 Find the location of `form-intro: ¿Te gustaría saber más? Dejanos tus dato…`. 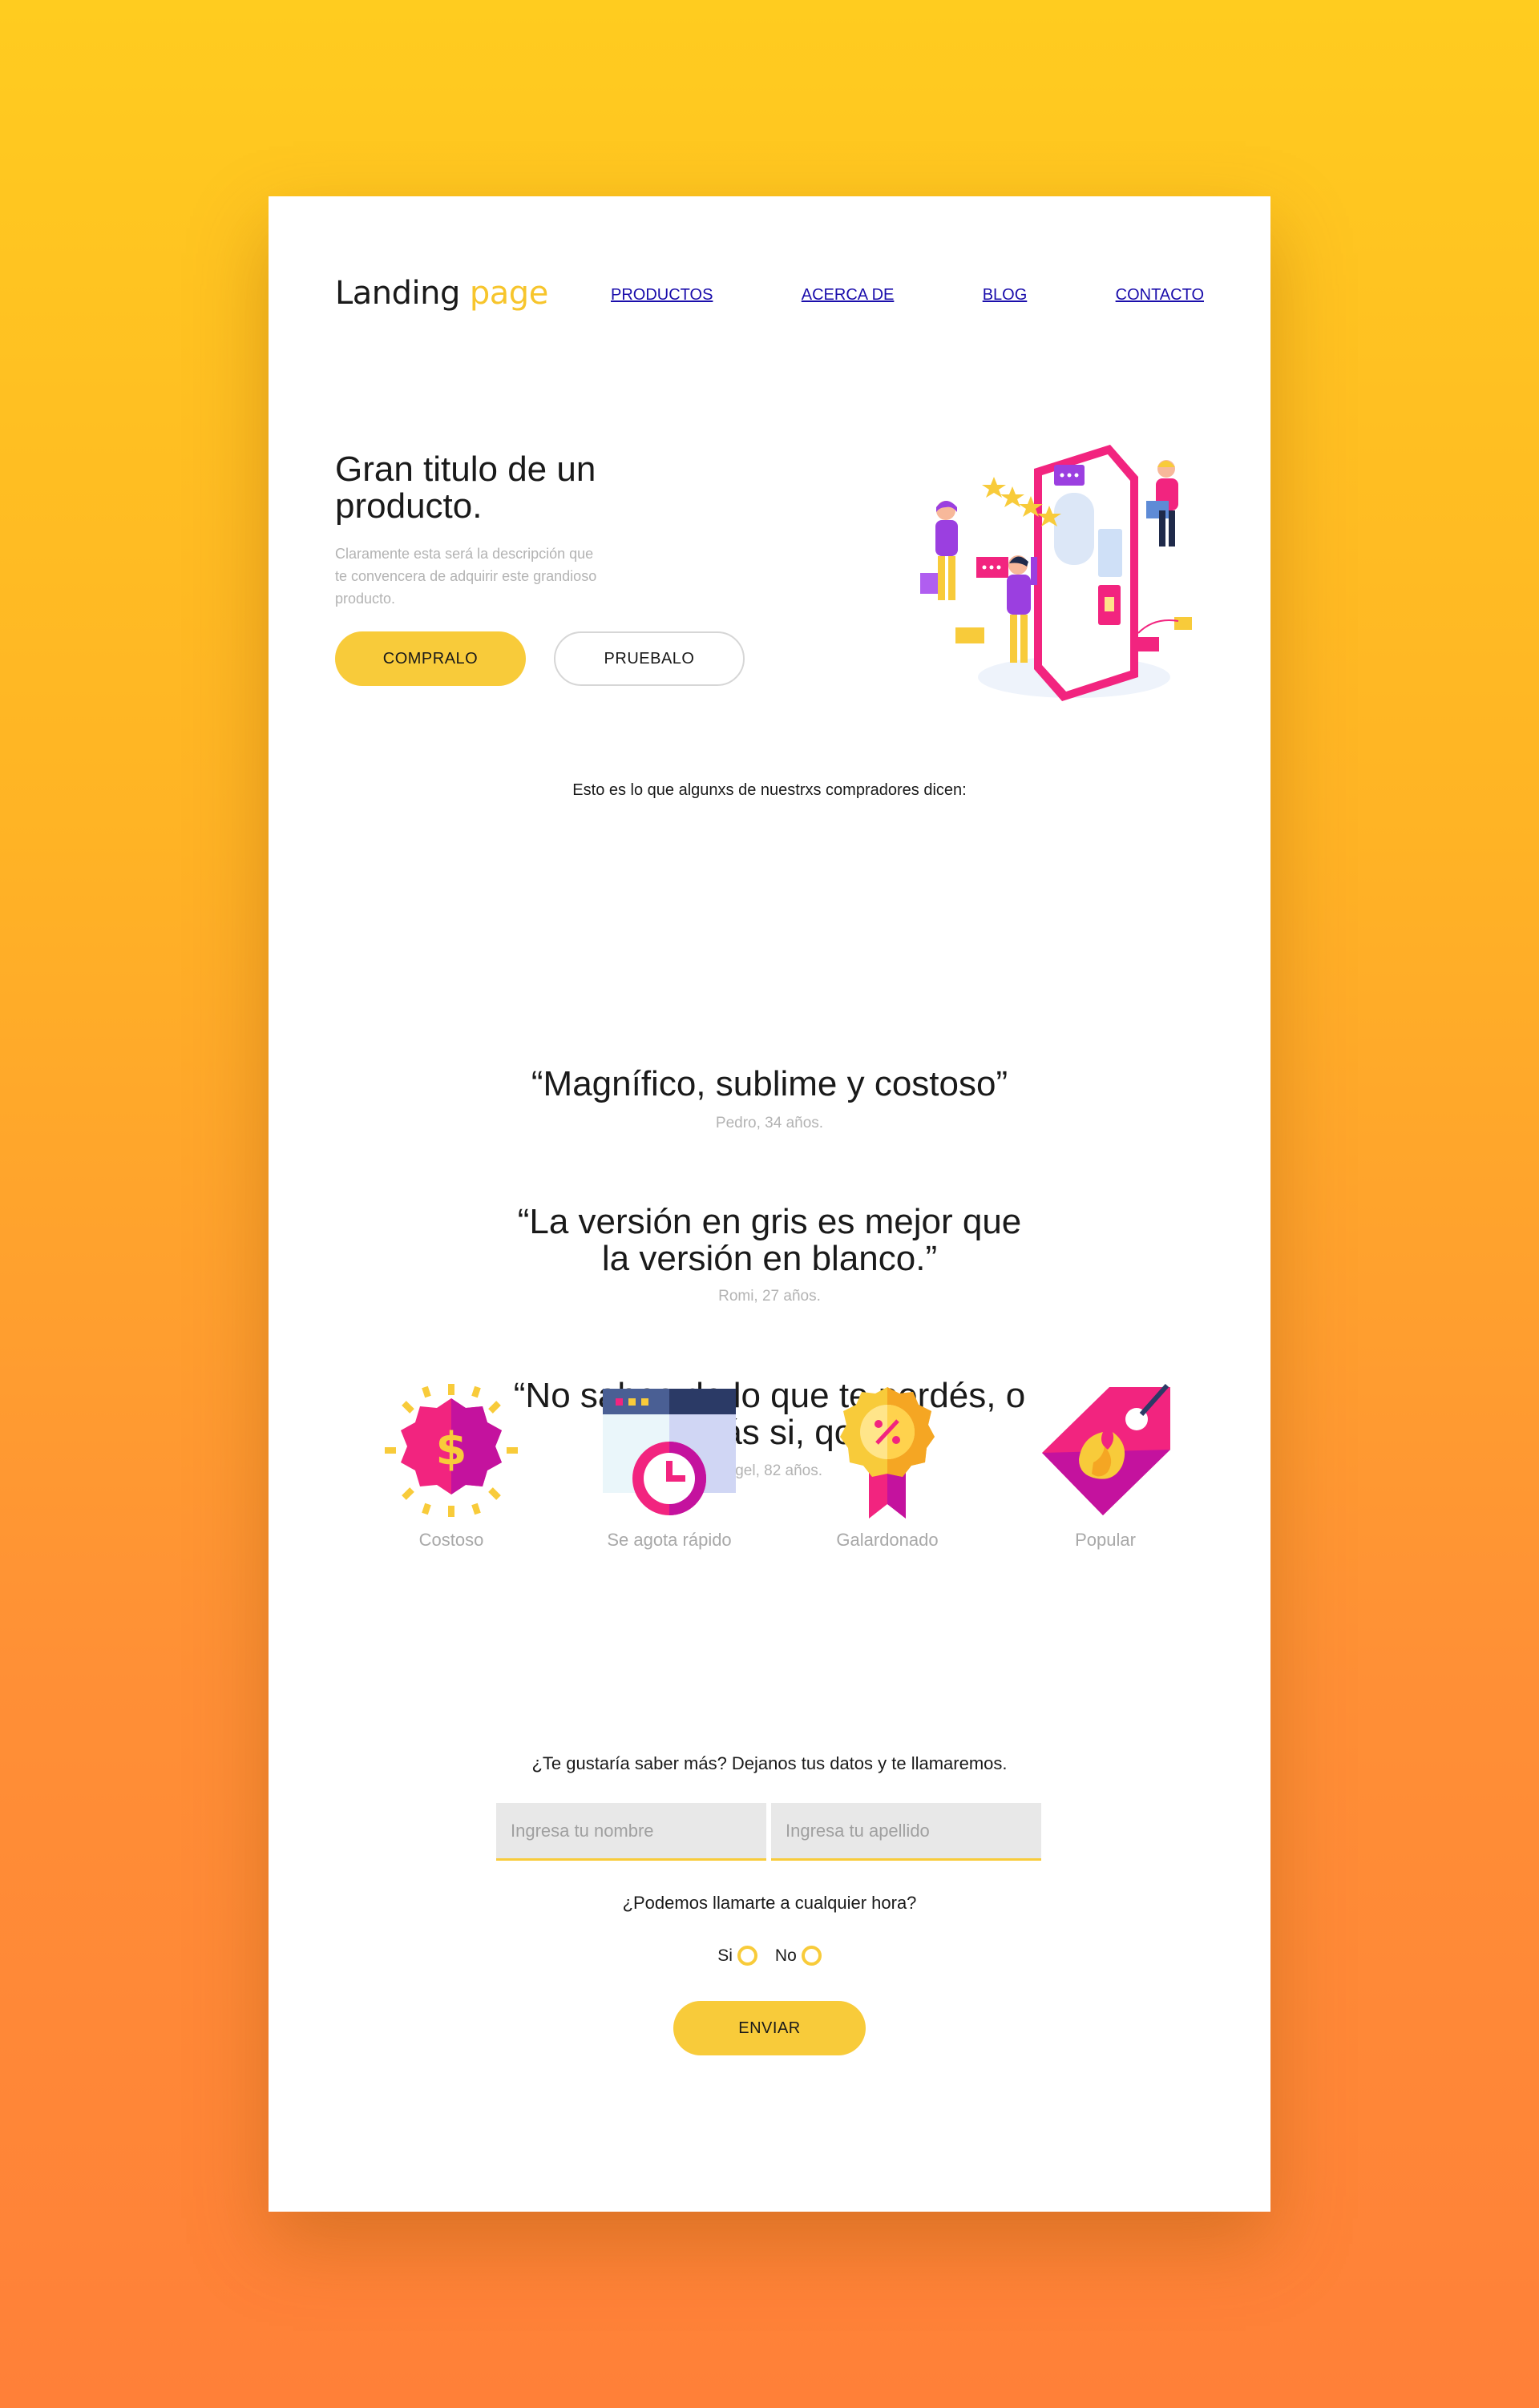

form-intro: ¿Te gustaría saber más? Dejanos tus dato… is located at coordinates (769, 1763).